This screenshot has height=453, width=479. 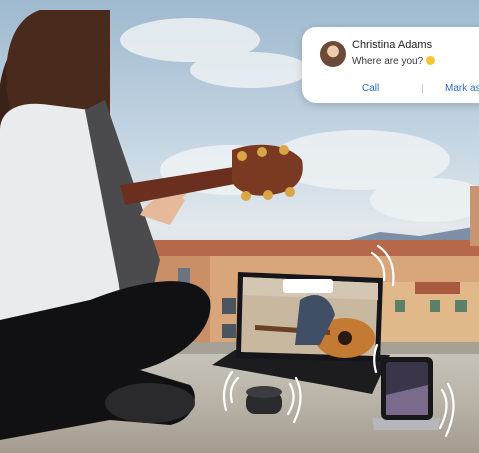 What do you see at coordinates (301, 333) in the screenshot?
I see `tablet-device` at bounding box center [301, 333].